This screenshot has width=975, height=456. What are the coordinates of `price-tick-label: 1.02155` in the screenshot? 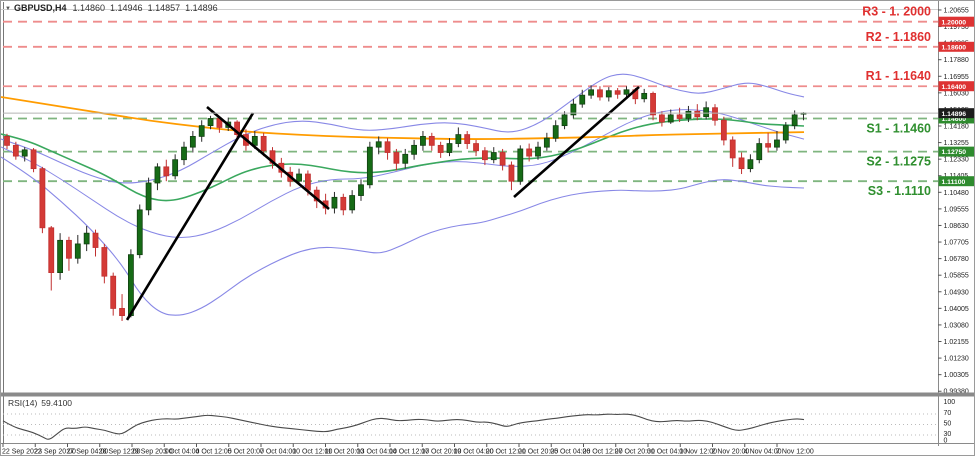 It's located at (956, 342).